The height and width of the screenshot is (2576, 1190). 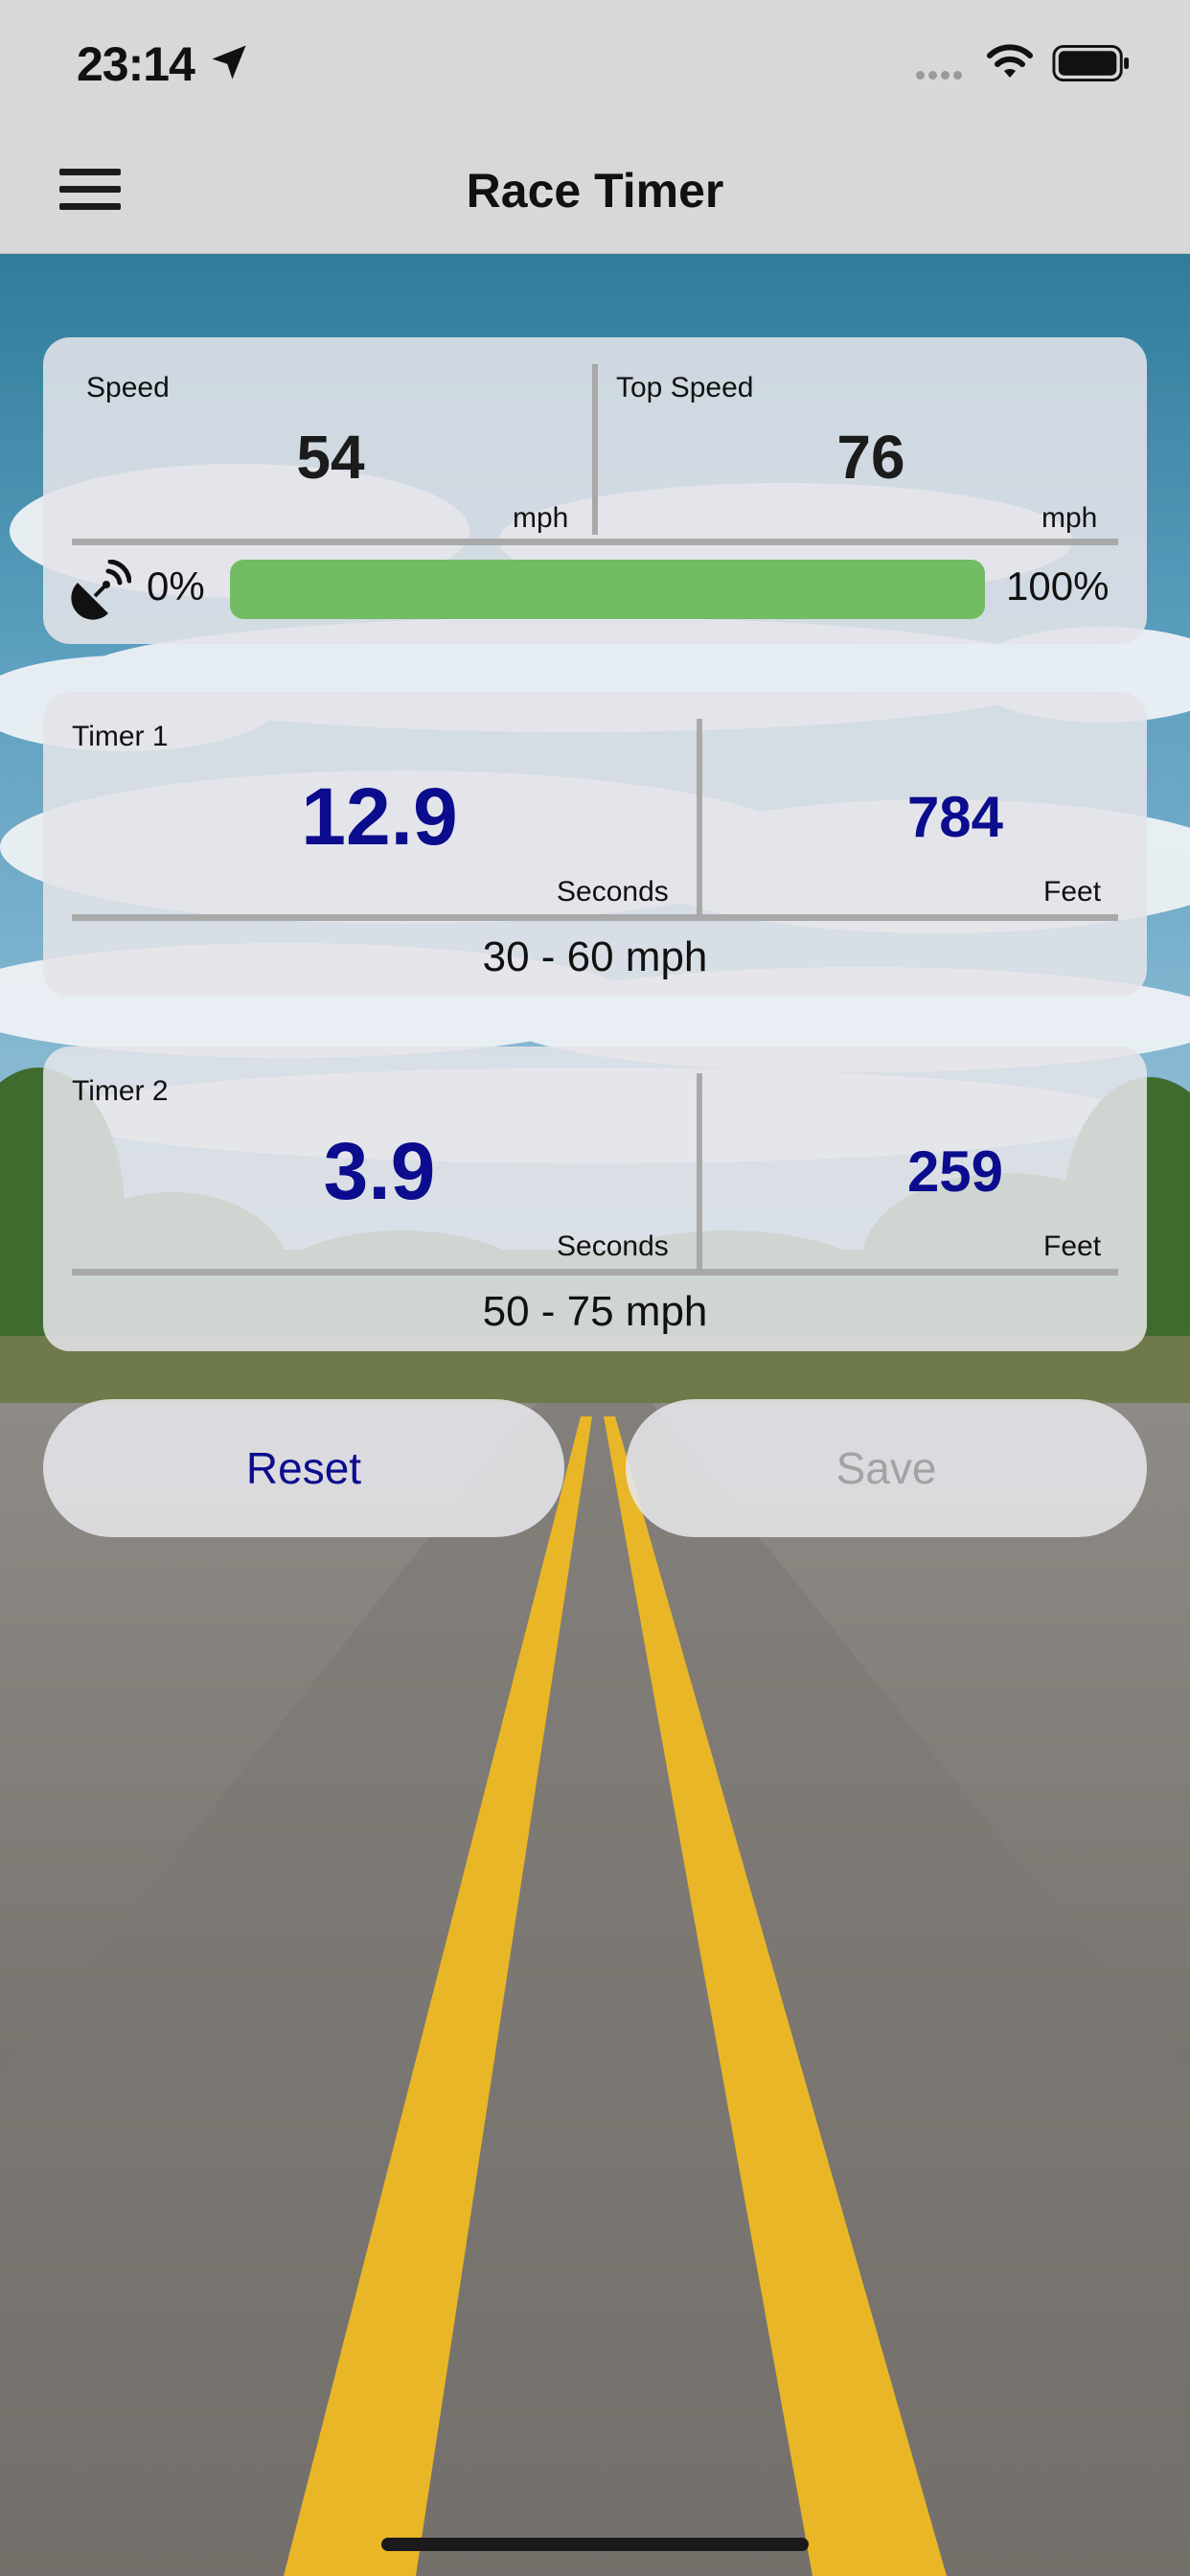 I want to click on status-bar: 23:14, so click(x=595, y=65).